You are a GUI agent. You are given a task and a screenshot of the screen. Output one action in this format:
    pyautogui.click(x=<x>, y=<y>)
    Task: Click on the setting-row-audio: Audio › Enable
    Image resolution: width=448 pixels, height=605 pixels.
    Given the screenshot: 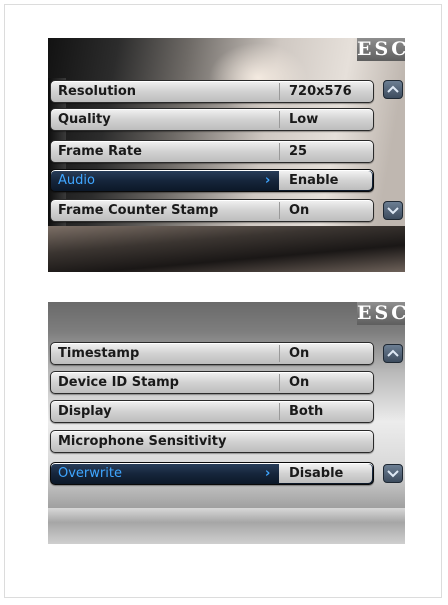 What is the action you would take?
    pyautogui.click(x=212, y=180)
    